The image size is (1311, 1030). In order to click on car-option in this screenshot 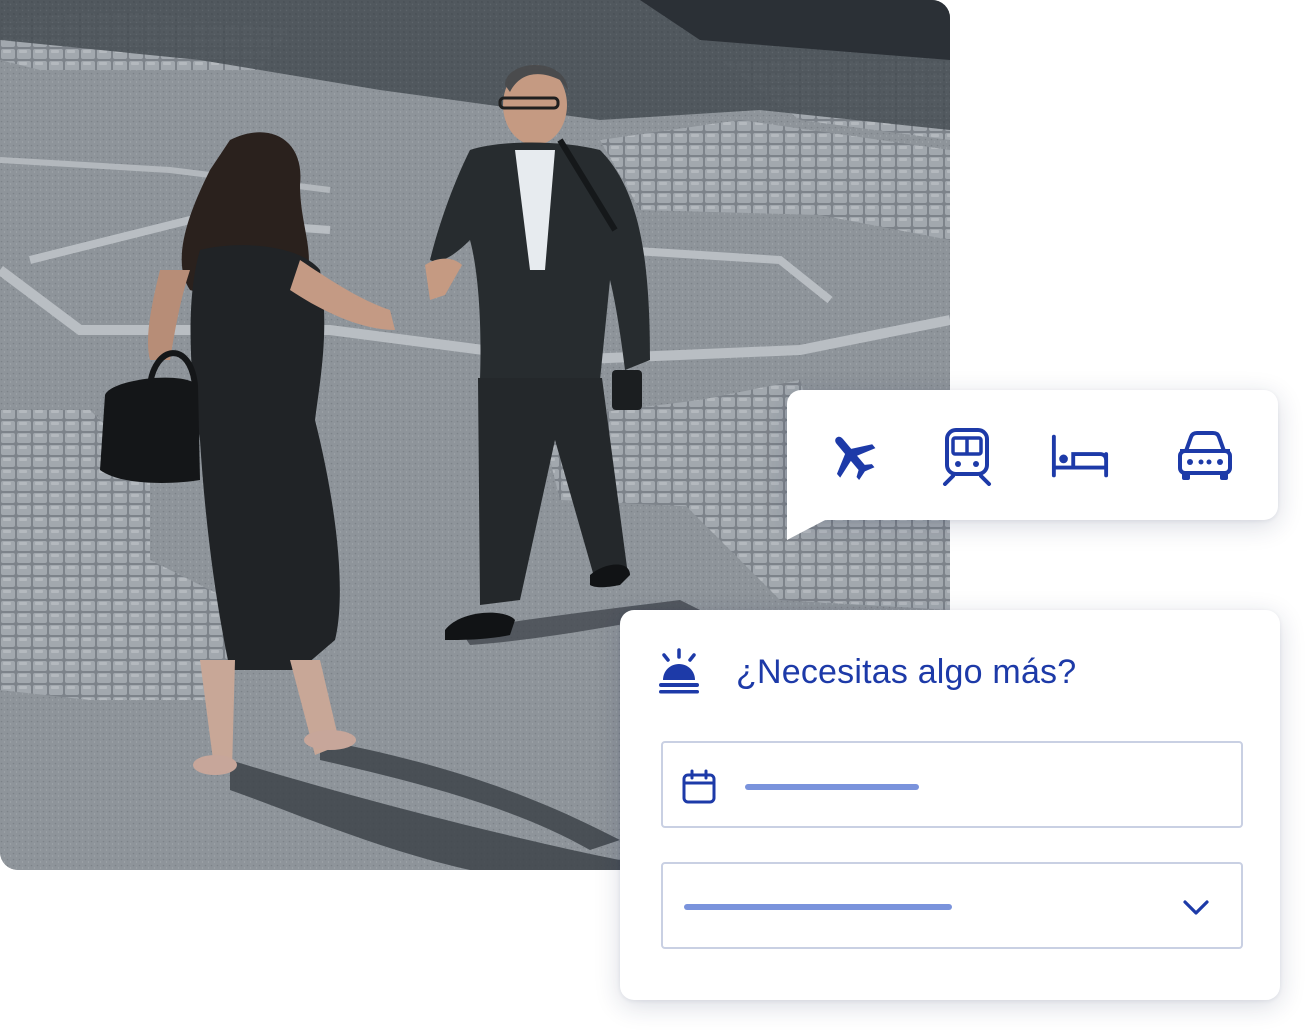, I will do `click(1205, 456)`.